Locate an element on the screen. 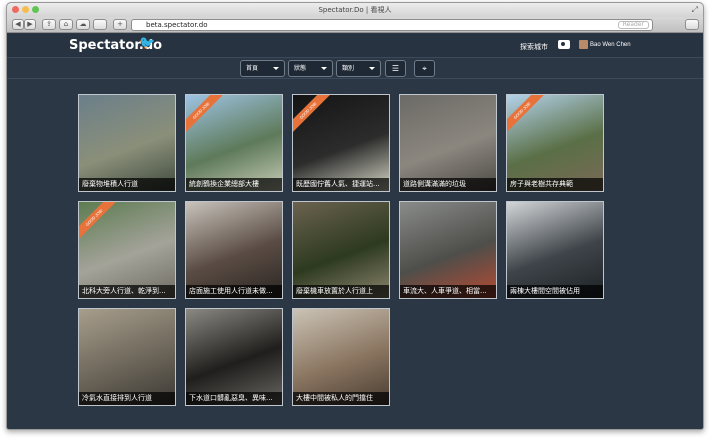  state-dropdown: 狀態 is located at coordinates (310, 68).